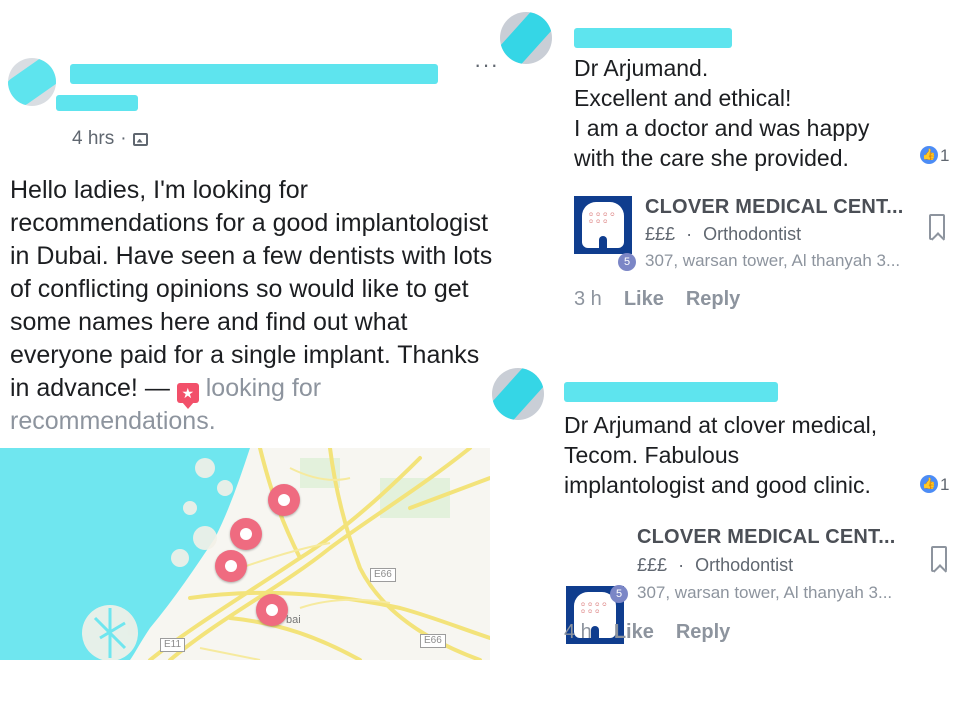  Describe the element at coordinates (641, 68) in the screenshot. I see `comment-line: Dr Arjumand.` at that location.